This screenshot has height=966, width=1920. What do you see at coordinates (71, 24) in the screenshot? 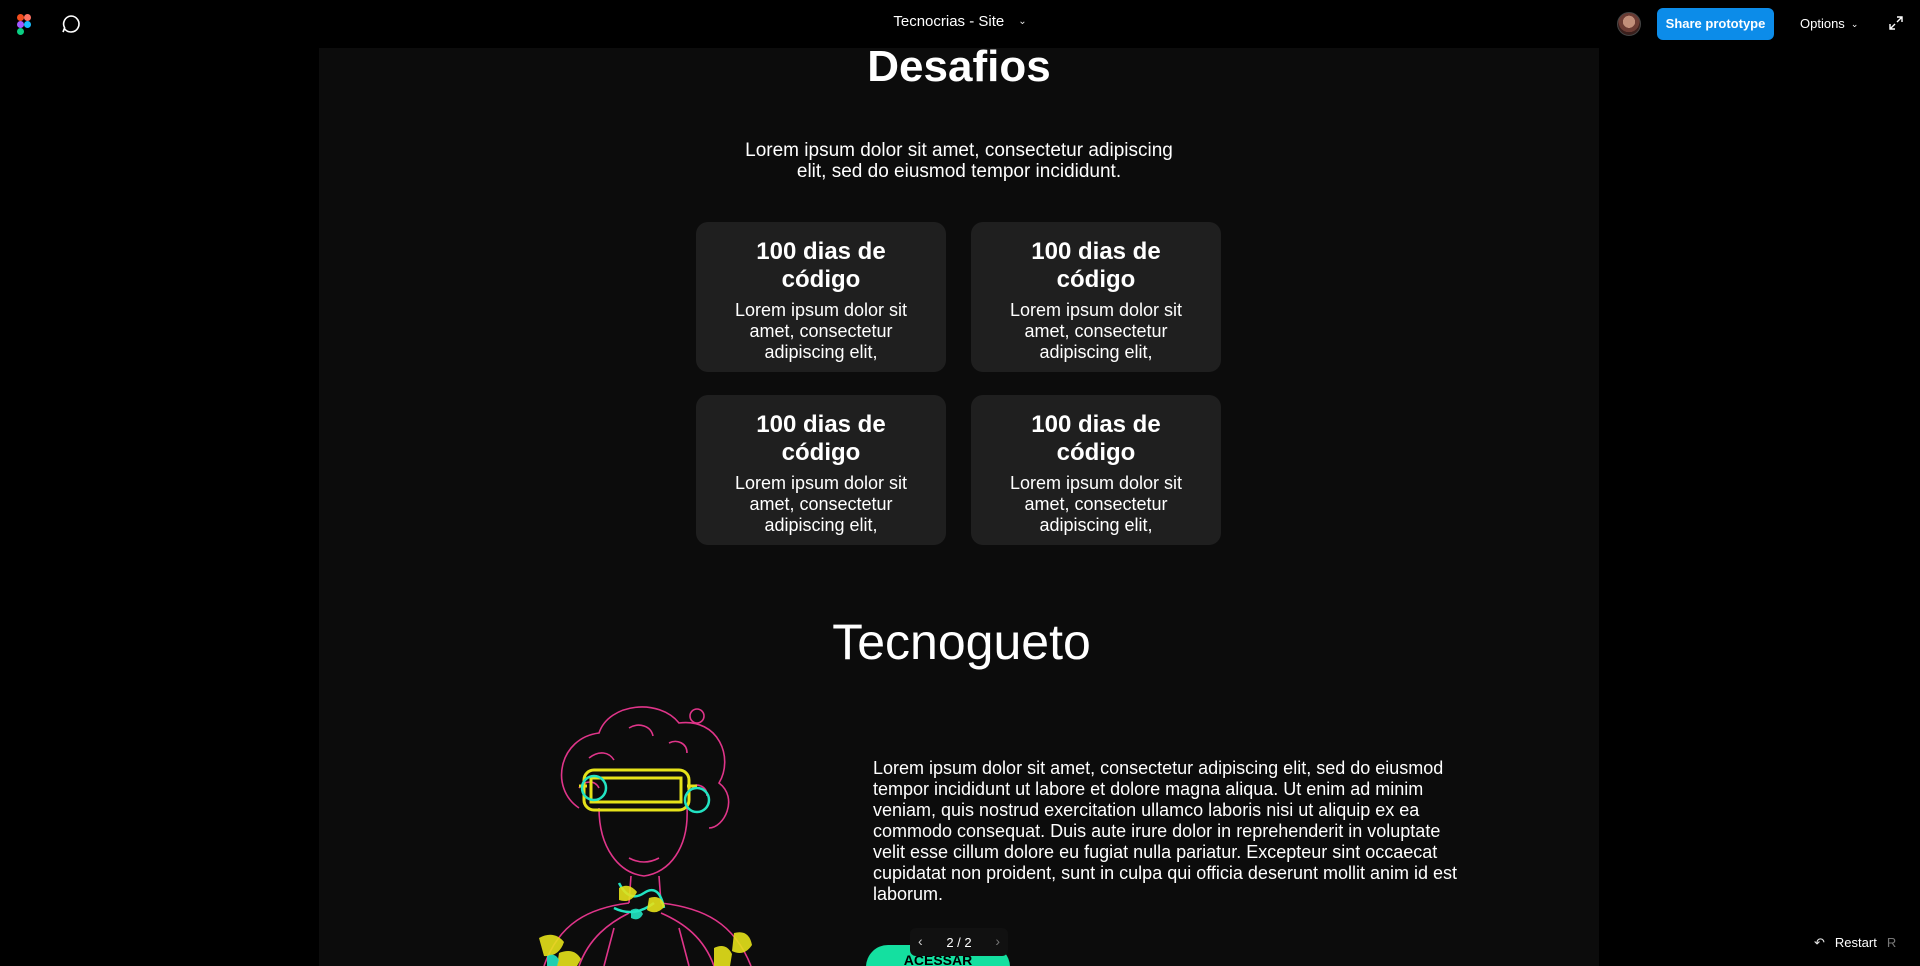
I see `comment-bubble-icon` at bounding box center [71, 24].